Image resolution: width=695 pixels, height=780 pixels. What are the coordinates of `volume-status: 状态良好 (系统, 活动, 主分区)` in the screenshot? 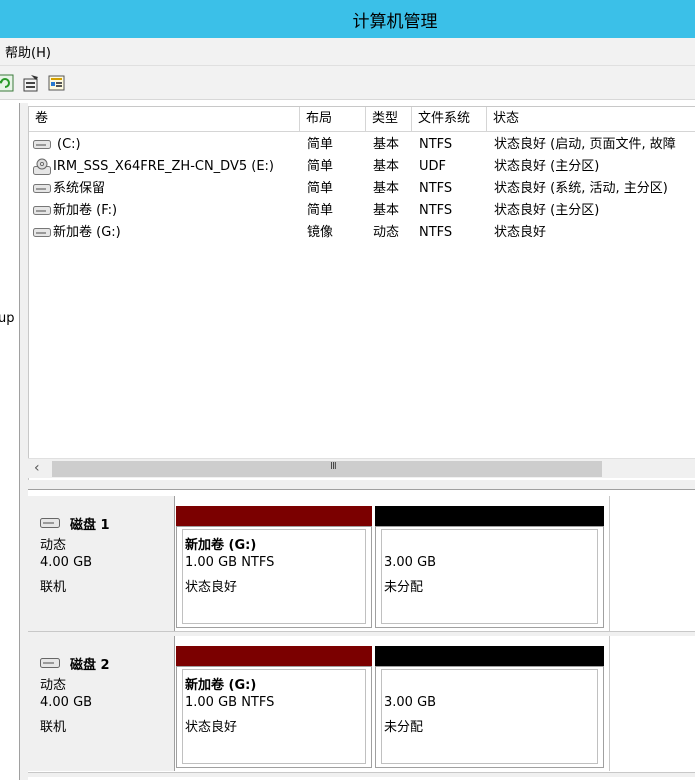 It's located at (581, 188).